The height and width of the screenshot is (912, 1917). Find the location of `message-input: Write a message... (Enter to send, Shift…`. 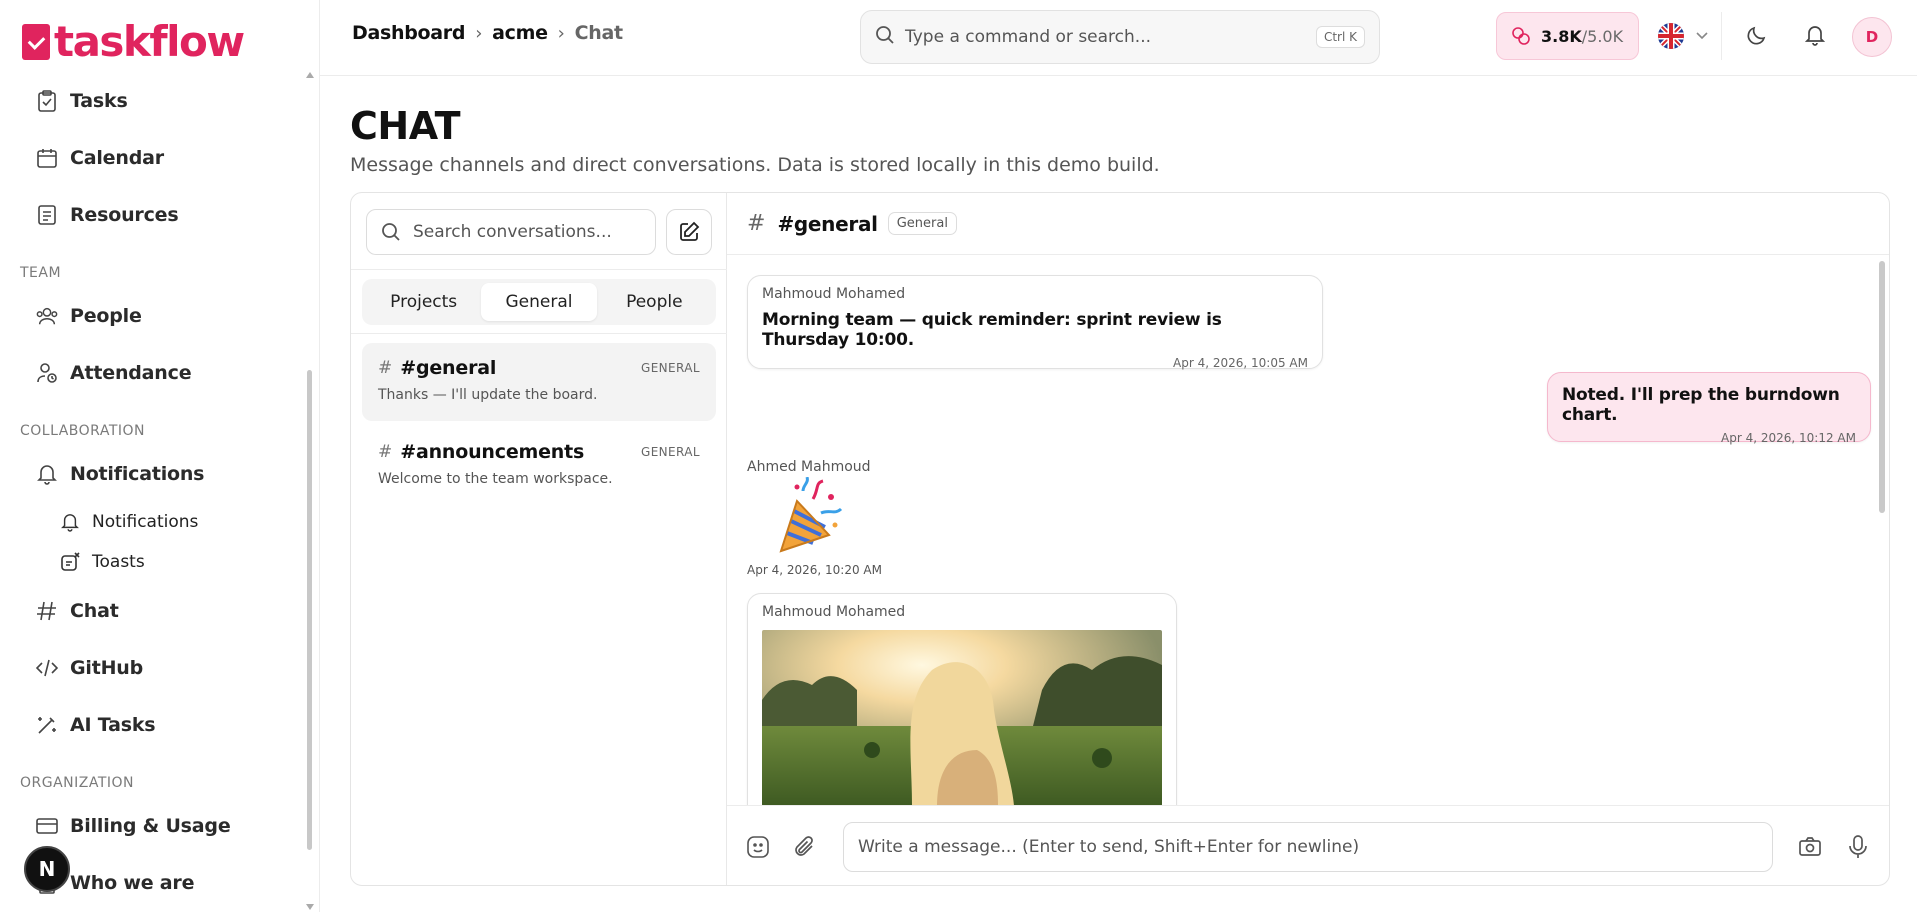

message-input: Write a message... (Enter to send, Shift… is located at coordinates (1308, 847).